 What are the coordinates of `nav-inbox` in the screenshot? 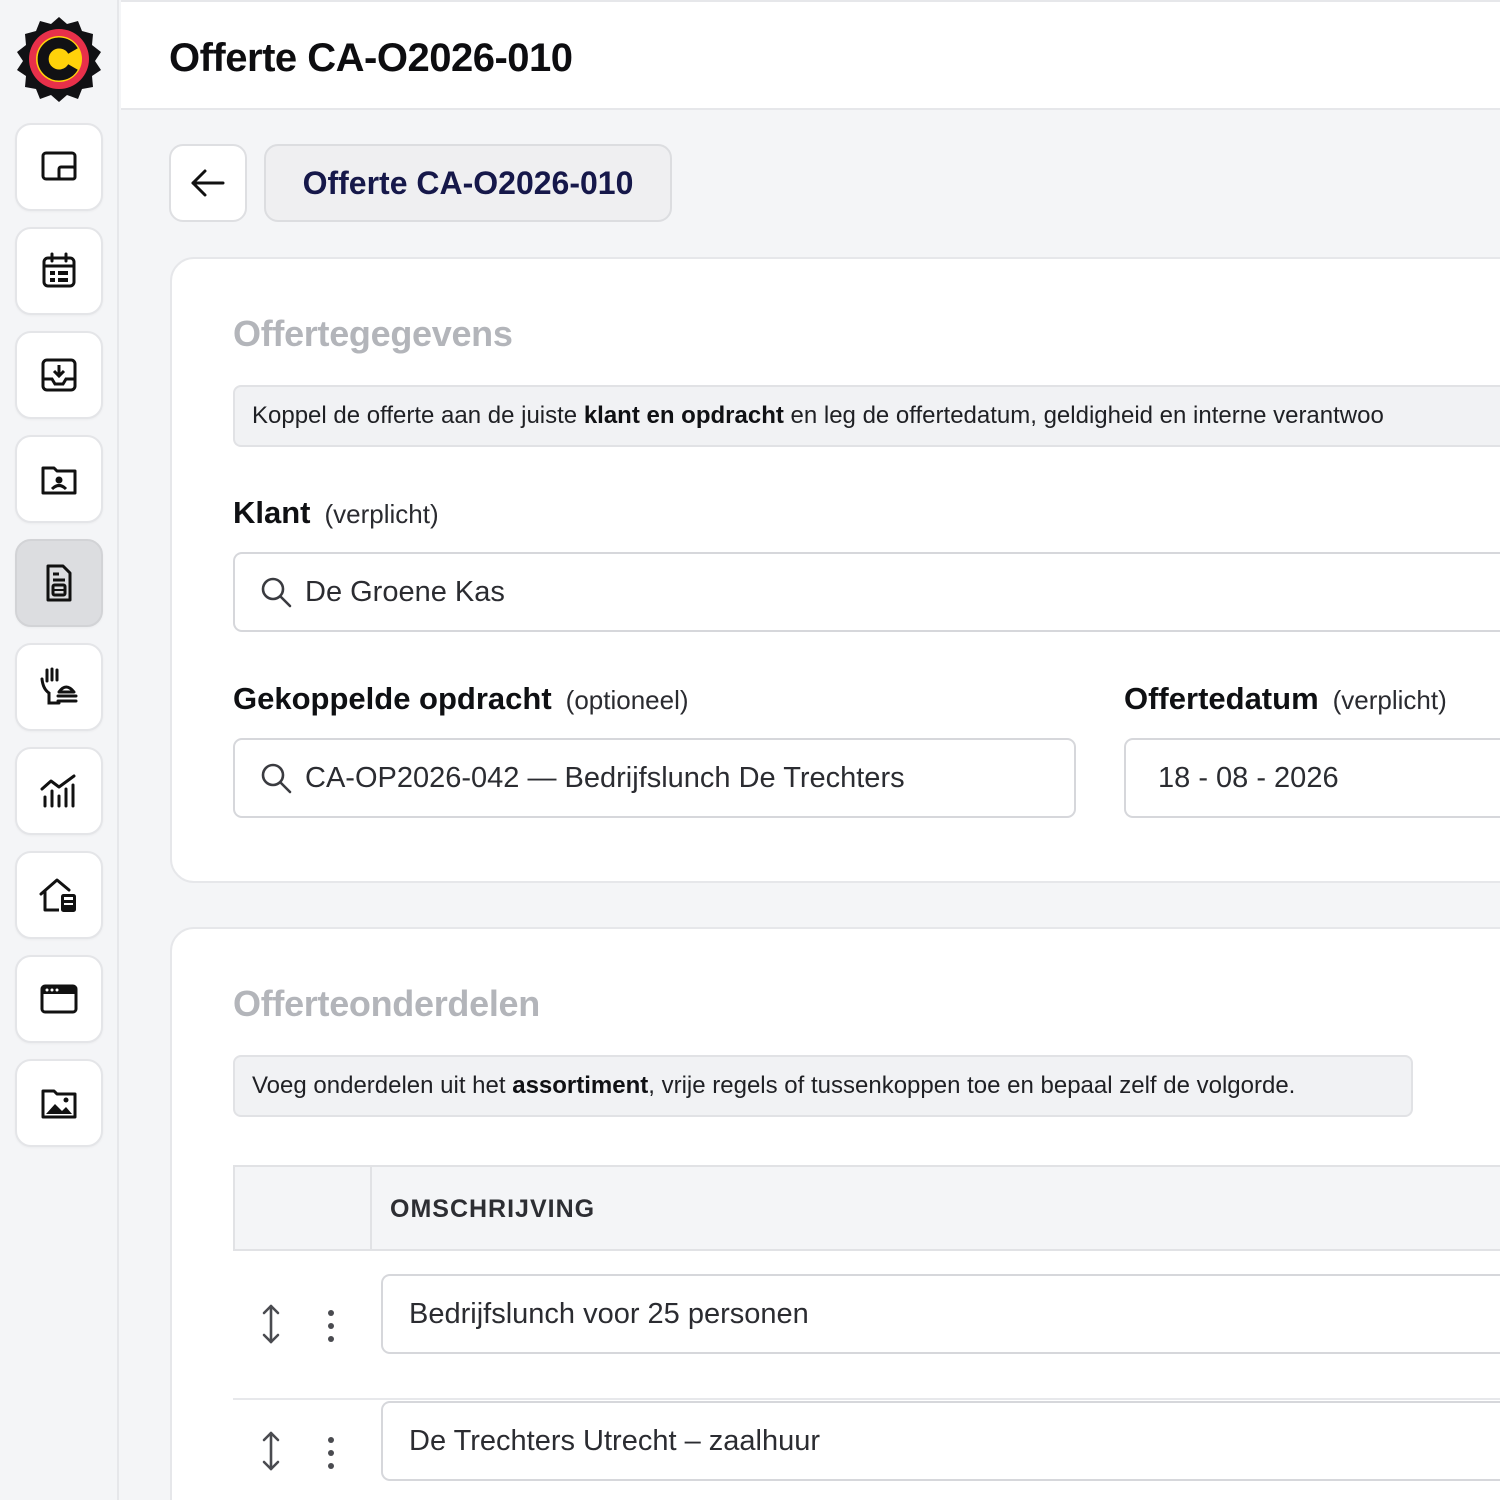 It's located at (59, 375).